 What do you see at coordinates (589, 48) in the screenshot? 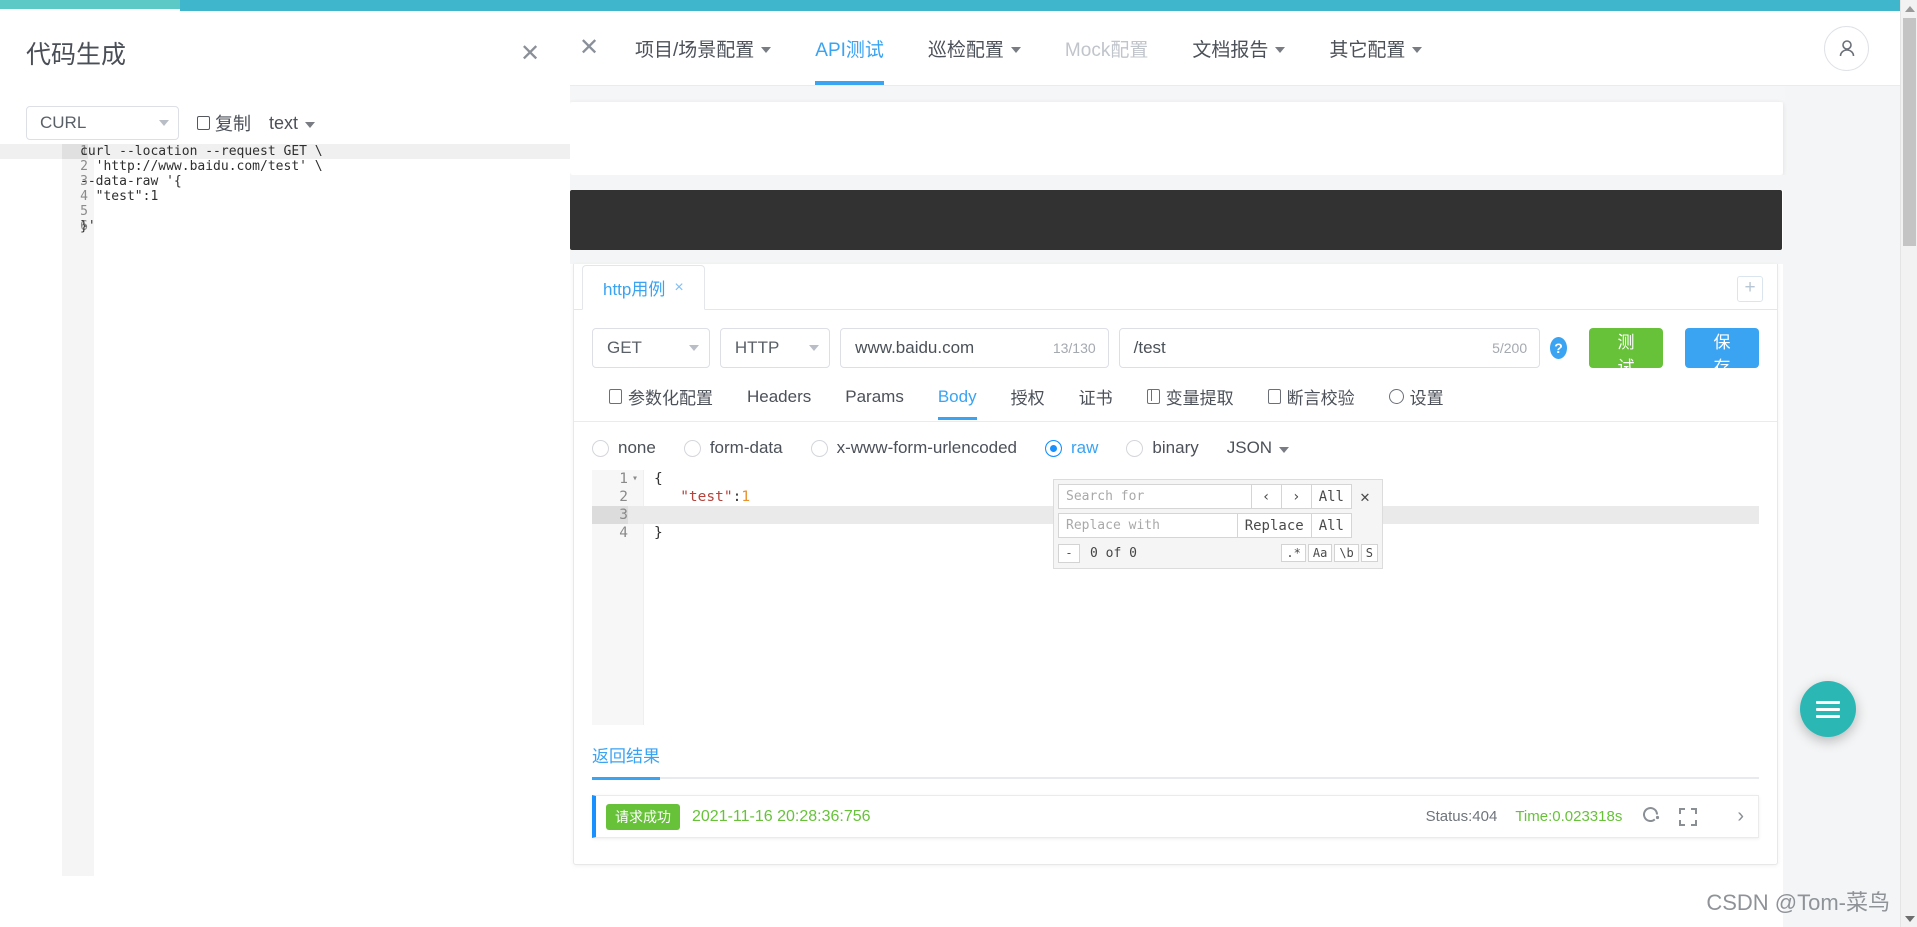
I see `nav-close-icon: ✕` at bounding box center [589, 48].